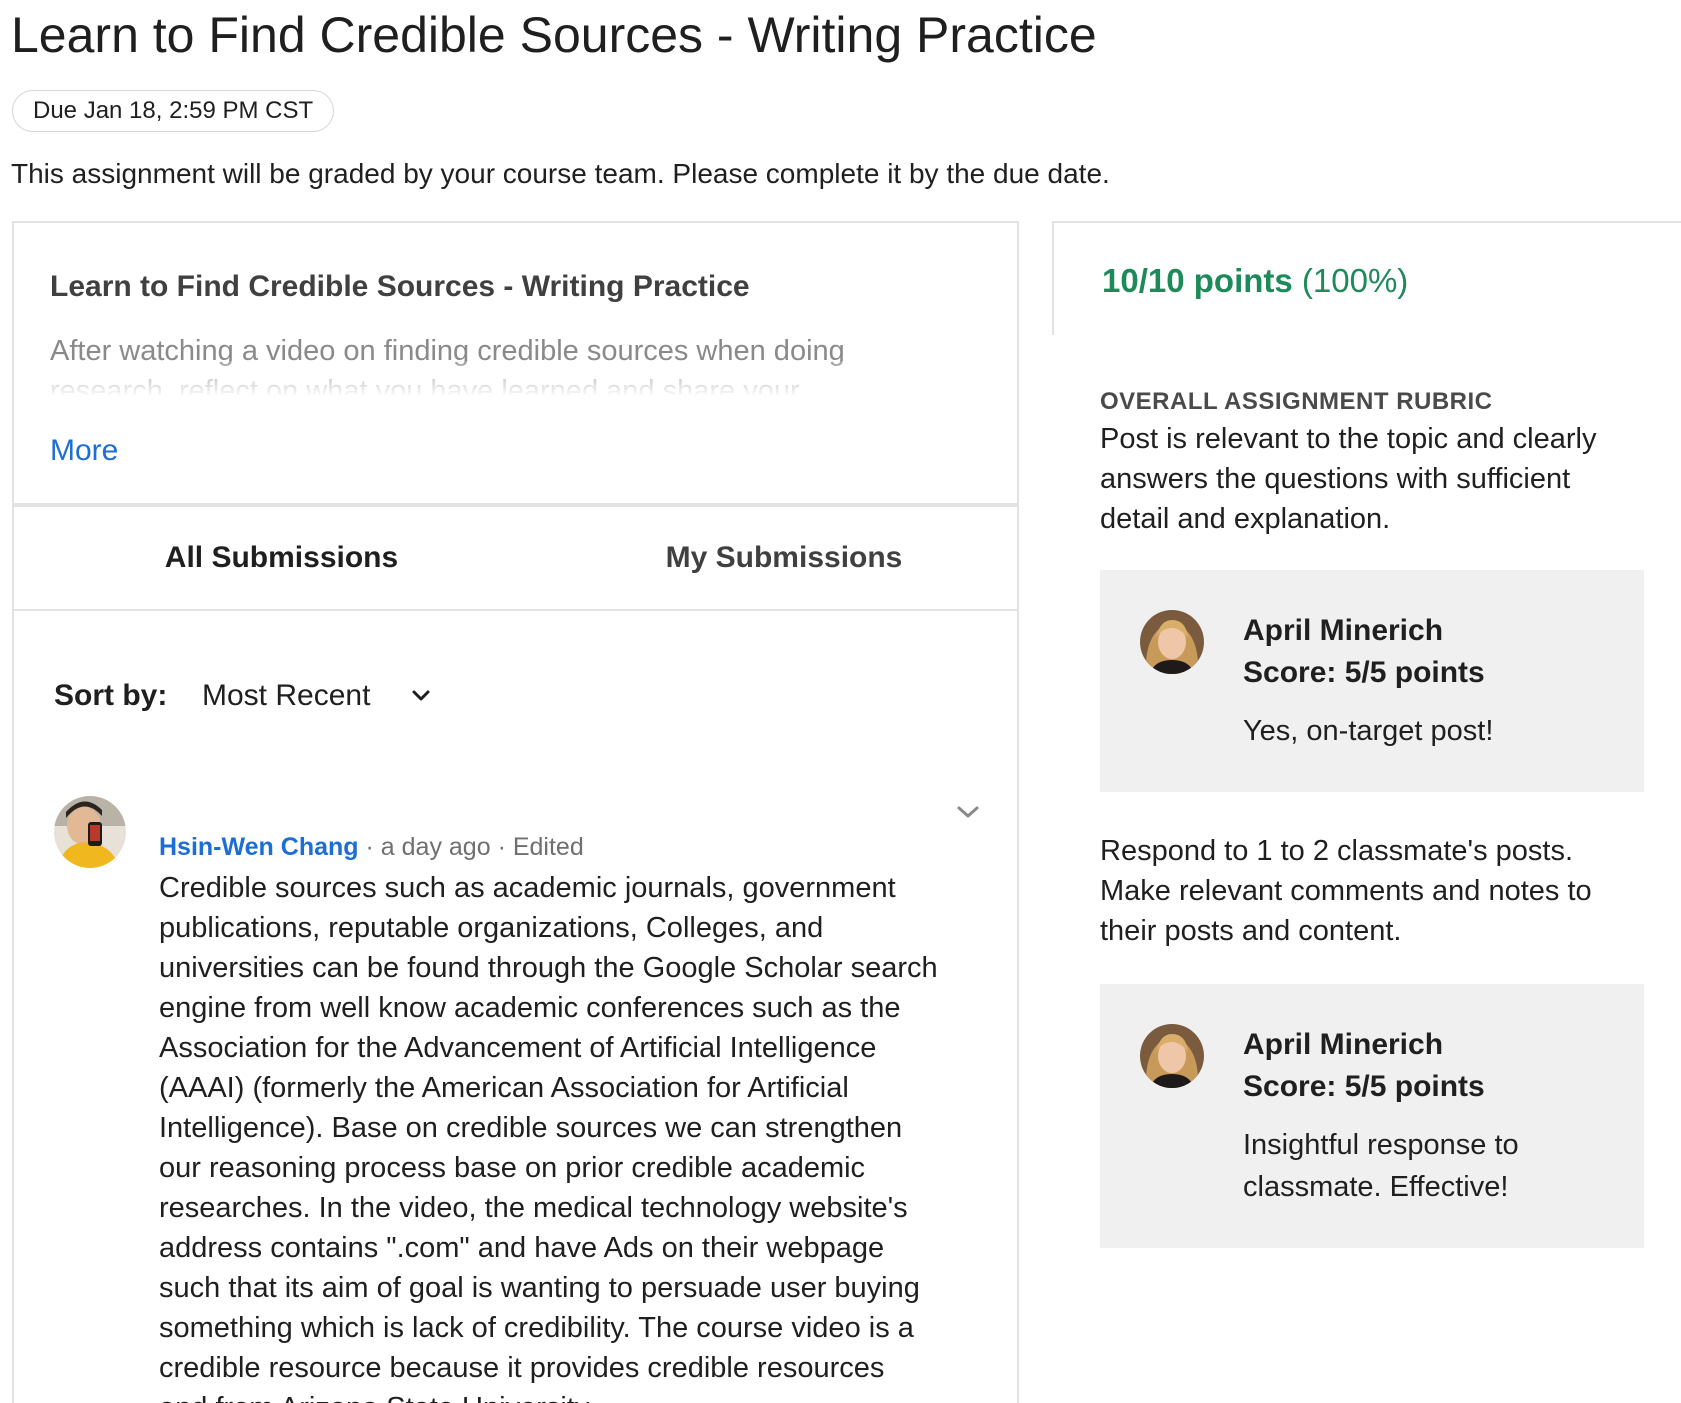 The width and height of the screenshot is (1681, 1403). Describe the element at coordinates (1368, 731) in the screenshot. I see `grader-comment: Yes, on-target post!` at that location.